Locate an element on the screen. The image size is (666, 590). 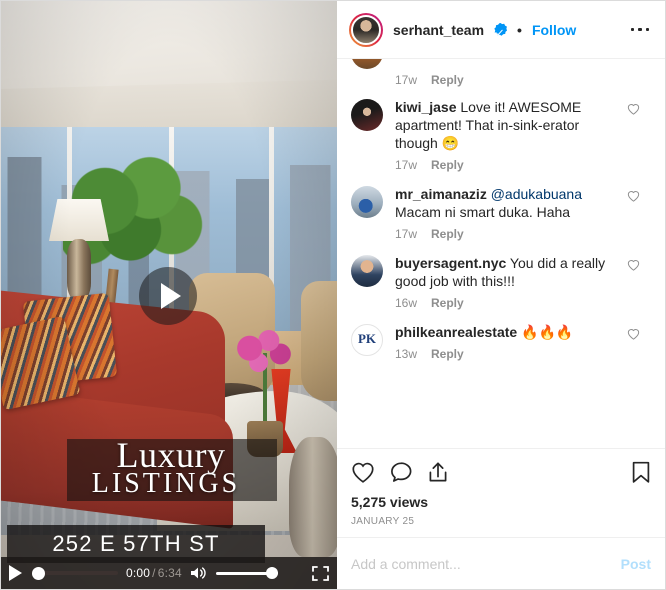
comment-username: mr_aimanaziz is located at coordinates (441, 194).